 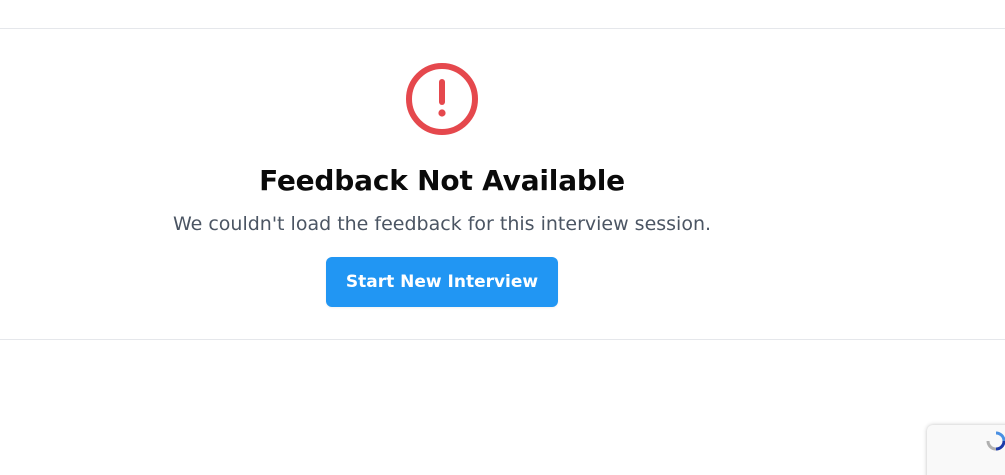 I want to click on error-title: Feedback Not Available, so click(x=442, y=180).